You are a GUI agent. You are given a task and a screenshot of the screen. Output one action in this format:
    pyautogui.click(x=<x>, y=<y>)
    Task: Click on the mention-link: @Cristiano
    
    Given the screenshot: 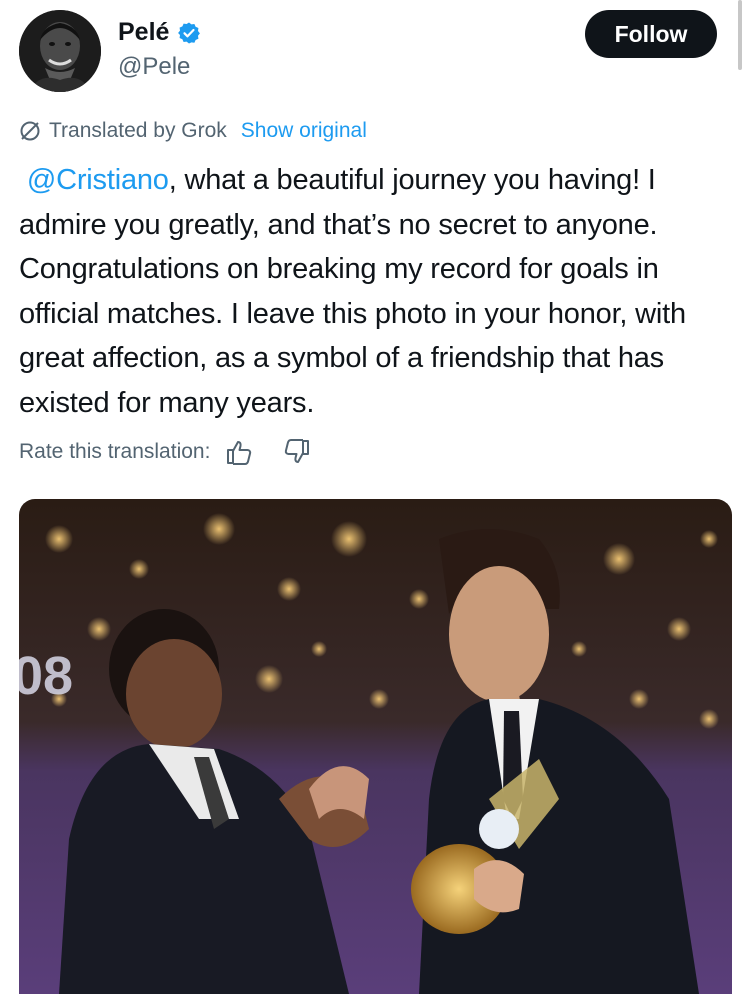 What is the action you would take?
    pyautogui.click(x=98, y=180)
    